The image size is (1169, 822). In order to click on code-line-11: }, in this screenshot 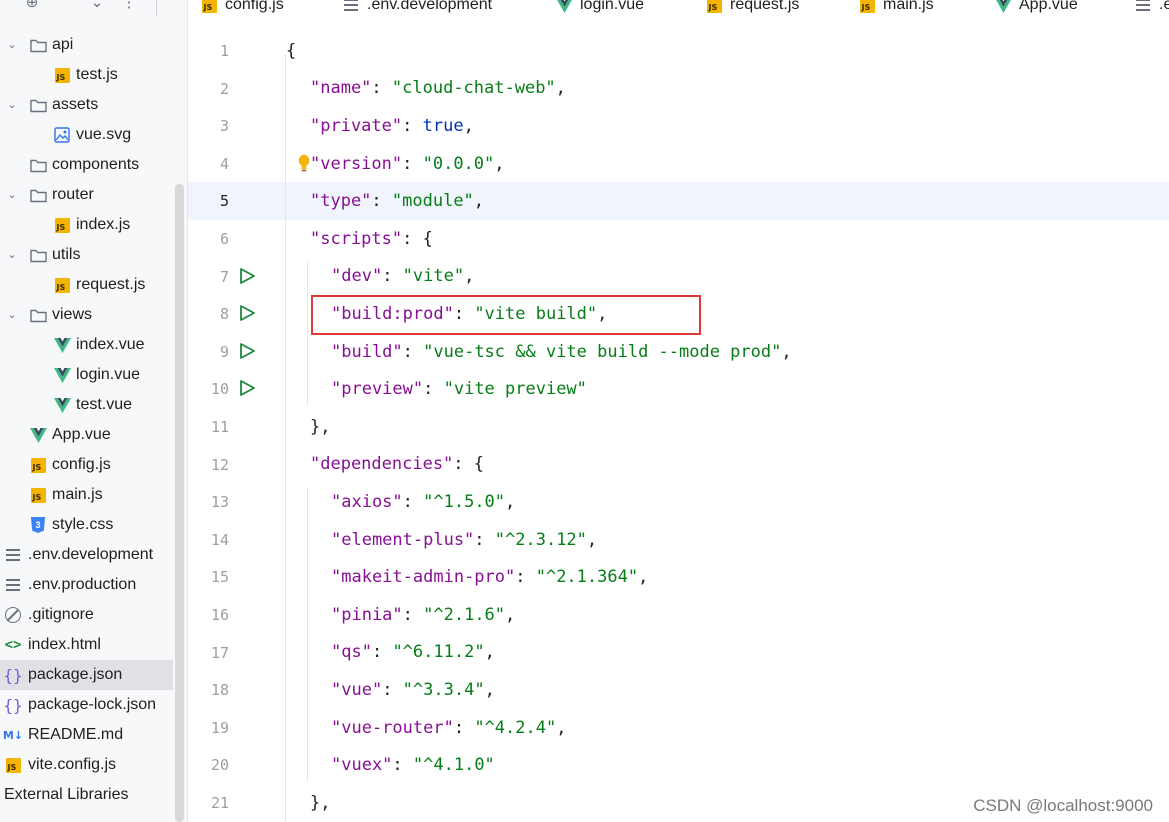, I will do `click(727, 427)`.